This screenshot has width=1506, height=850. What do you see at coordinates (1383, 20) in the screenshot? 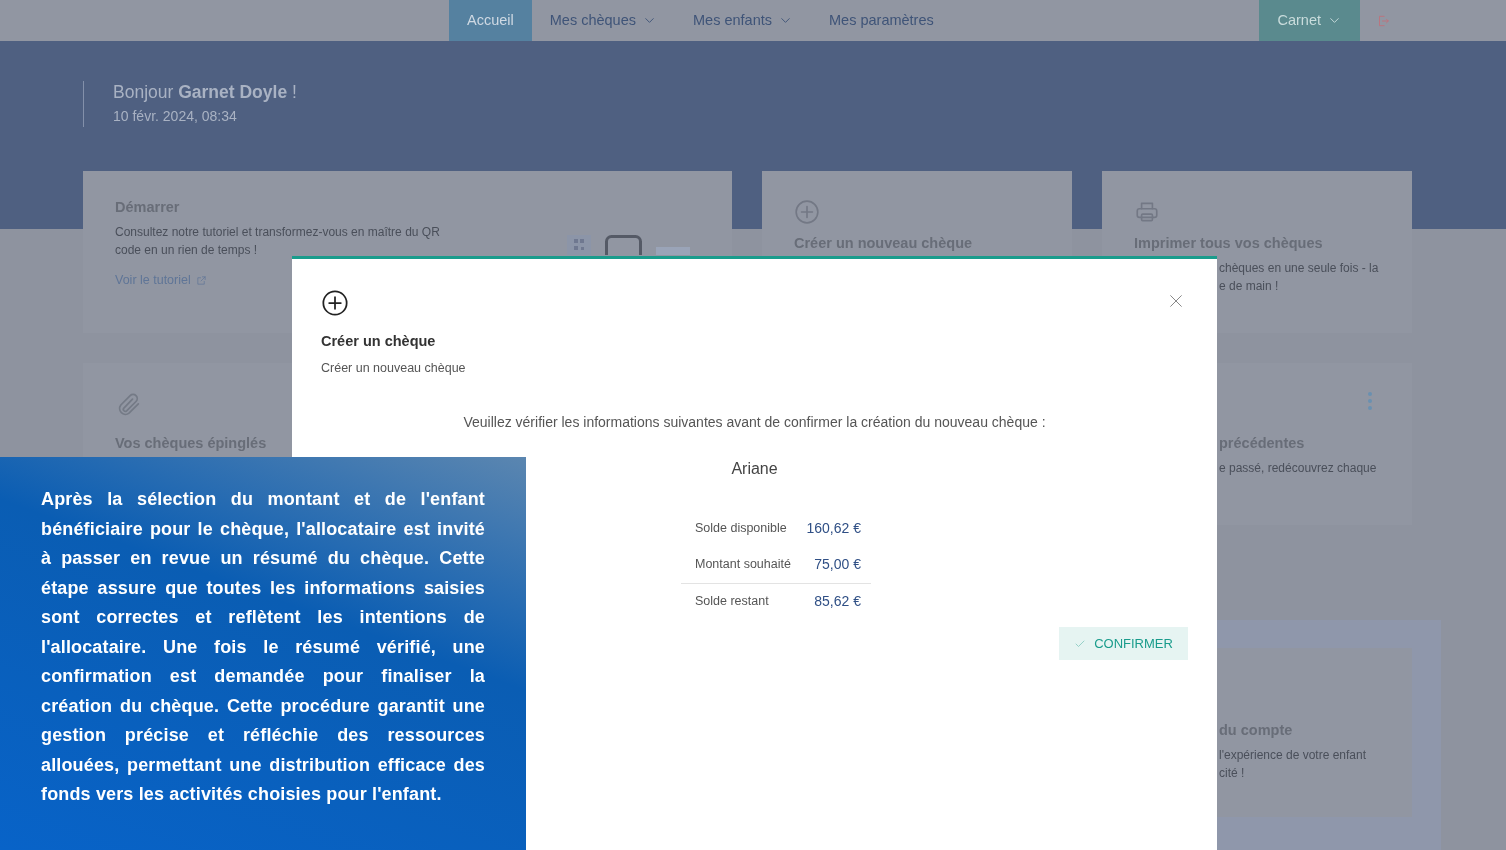
I see `logout-icon` at bounding box center [1383, 20].